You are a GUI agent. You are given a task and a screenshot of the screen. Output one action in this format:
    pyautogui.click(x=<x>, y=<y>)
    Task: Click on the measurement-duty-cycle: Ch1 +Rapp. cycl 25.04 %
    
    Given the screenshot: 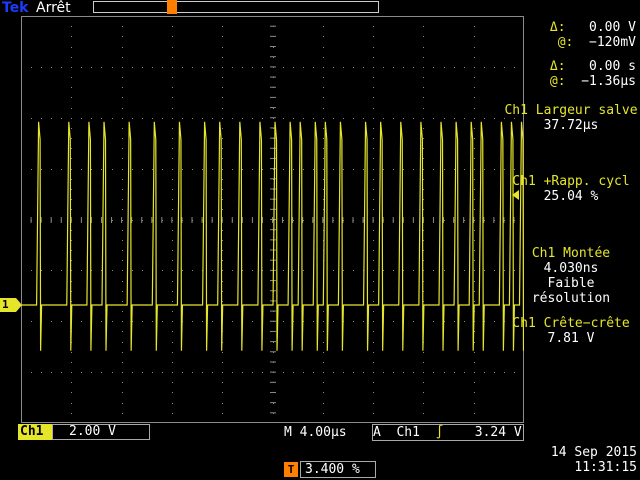 What is the action you would take?
    pyautogui.click(x=571, y=189)
    